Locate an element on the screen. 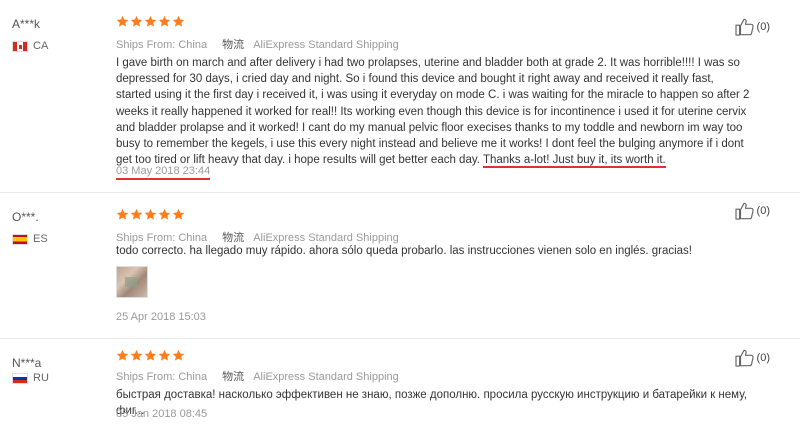 The width and height of the screenshot is (800, 440). country-code: ES is located at coordinates (40, 239).